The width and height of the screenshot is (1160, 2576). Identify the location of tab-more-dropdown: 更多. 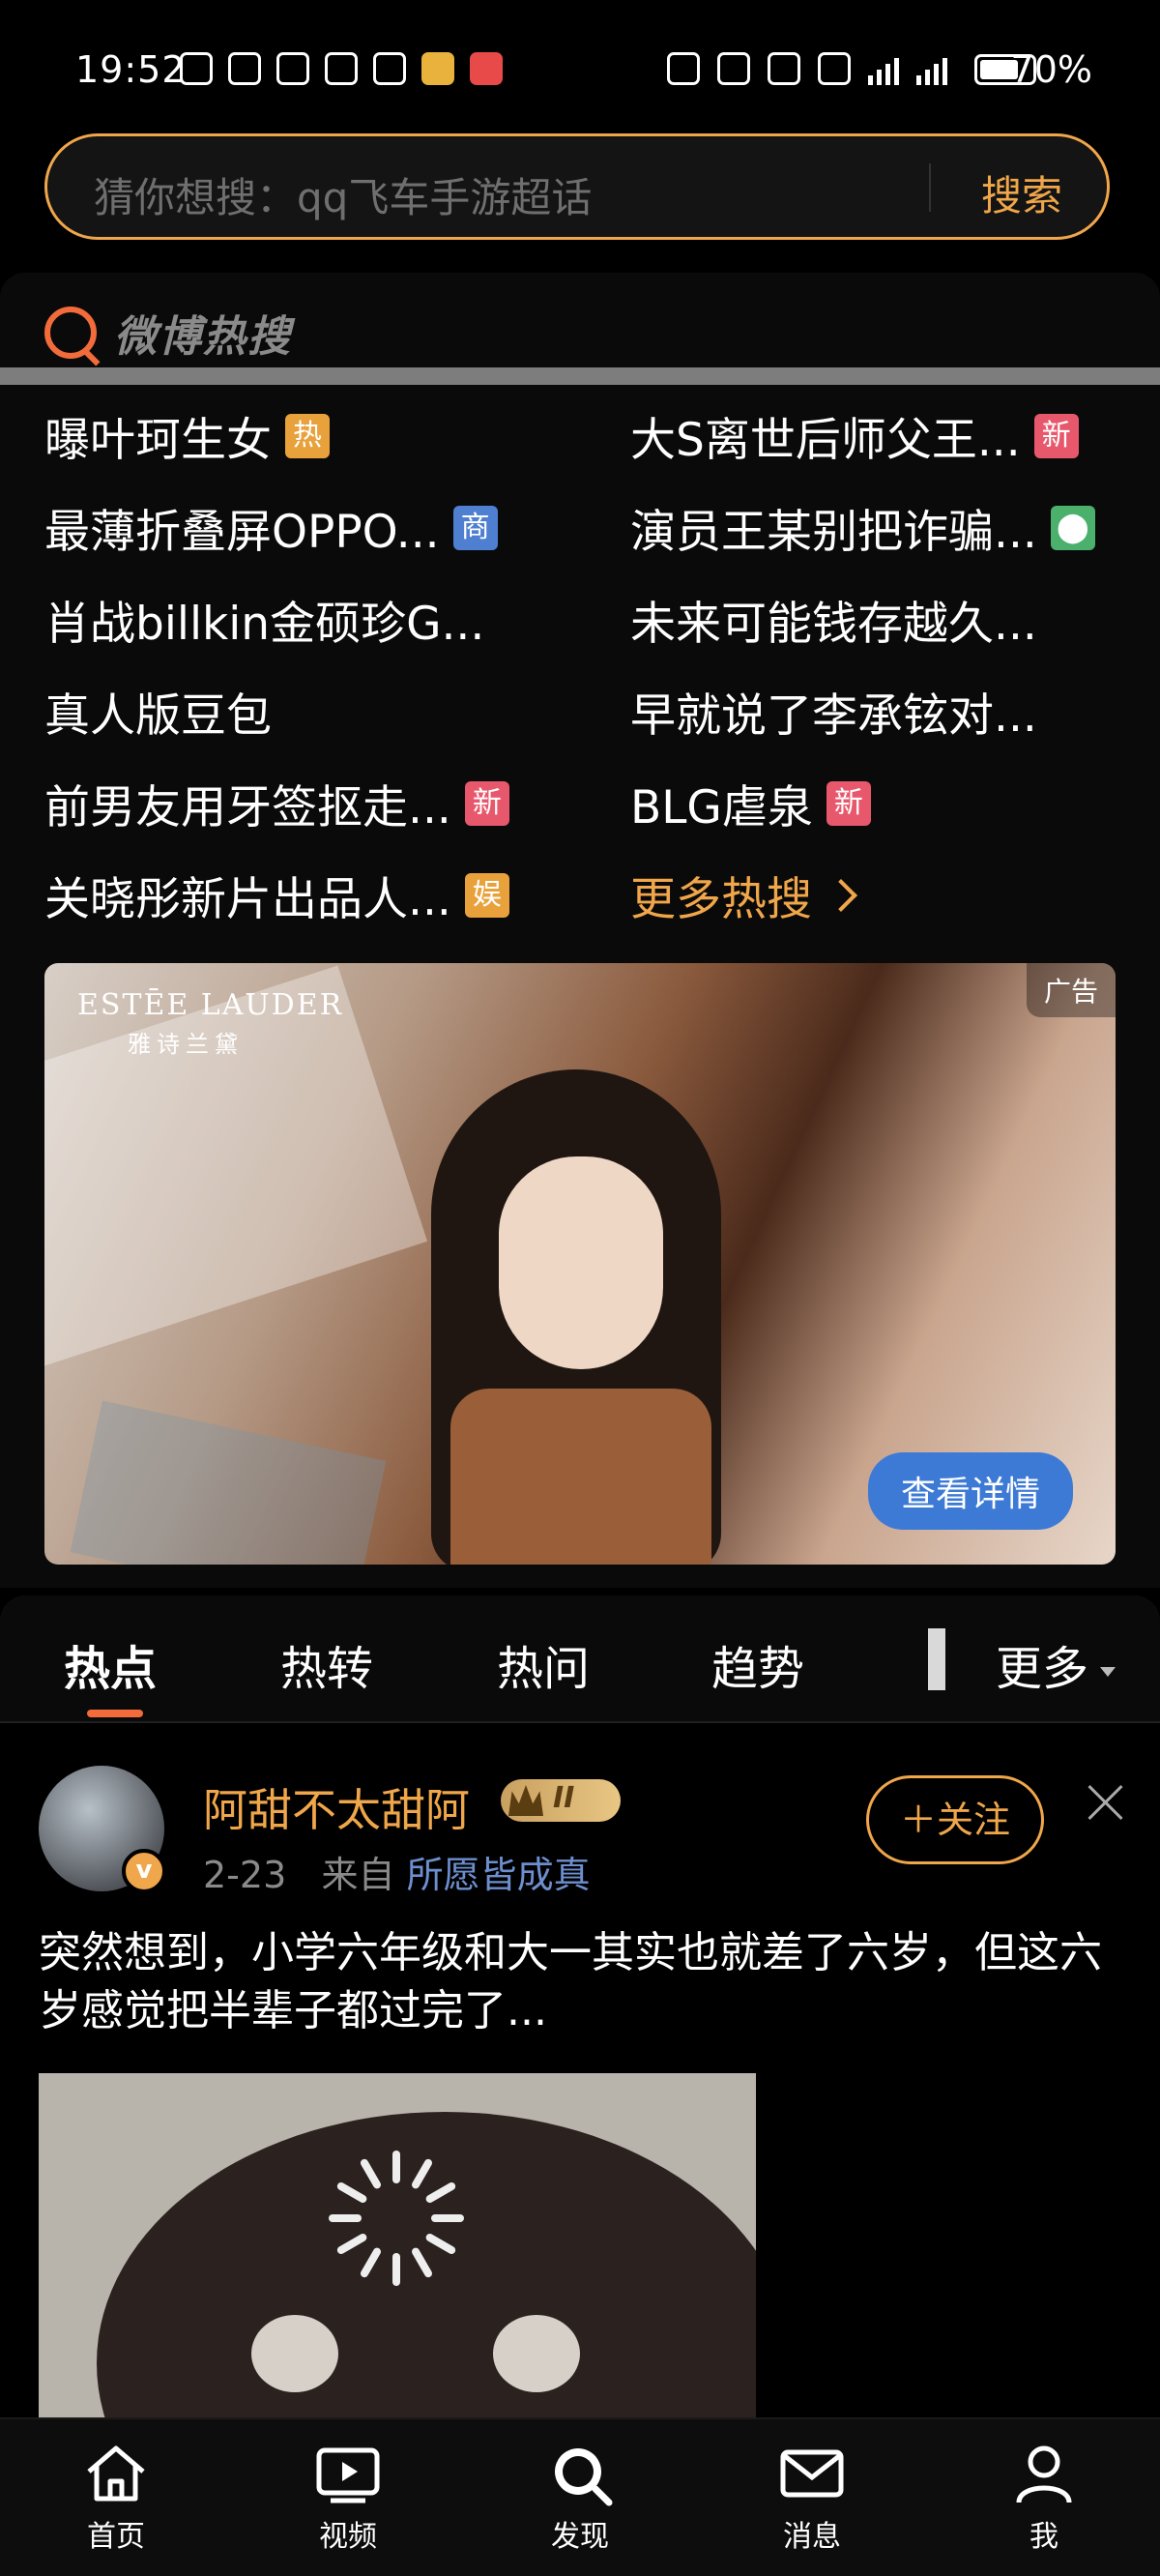
(1056, 1664).